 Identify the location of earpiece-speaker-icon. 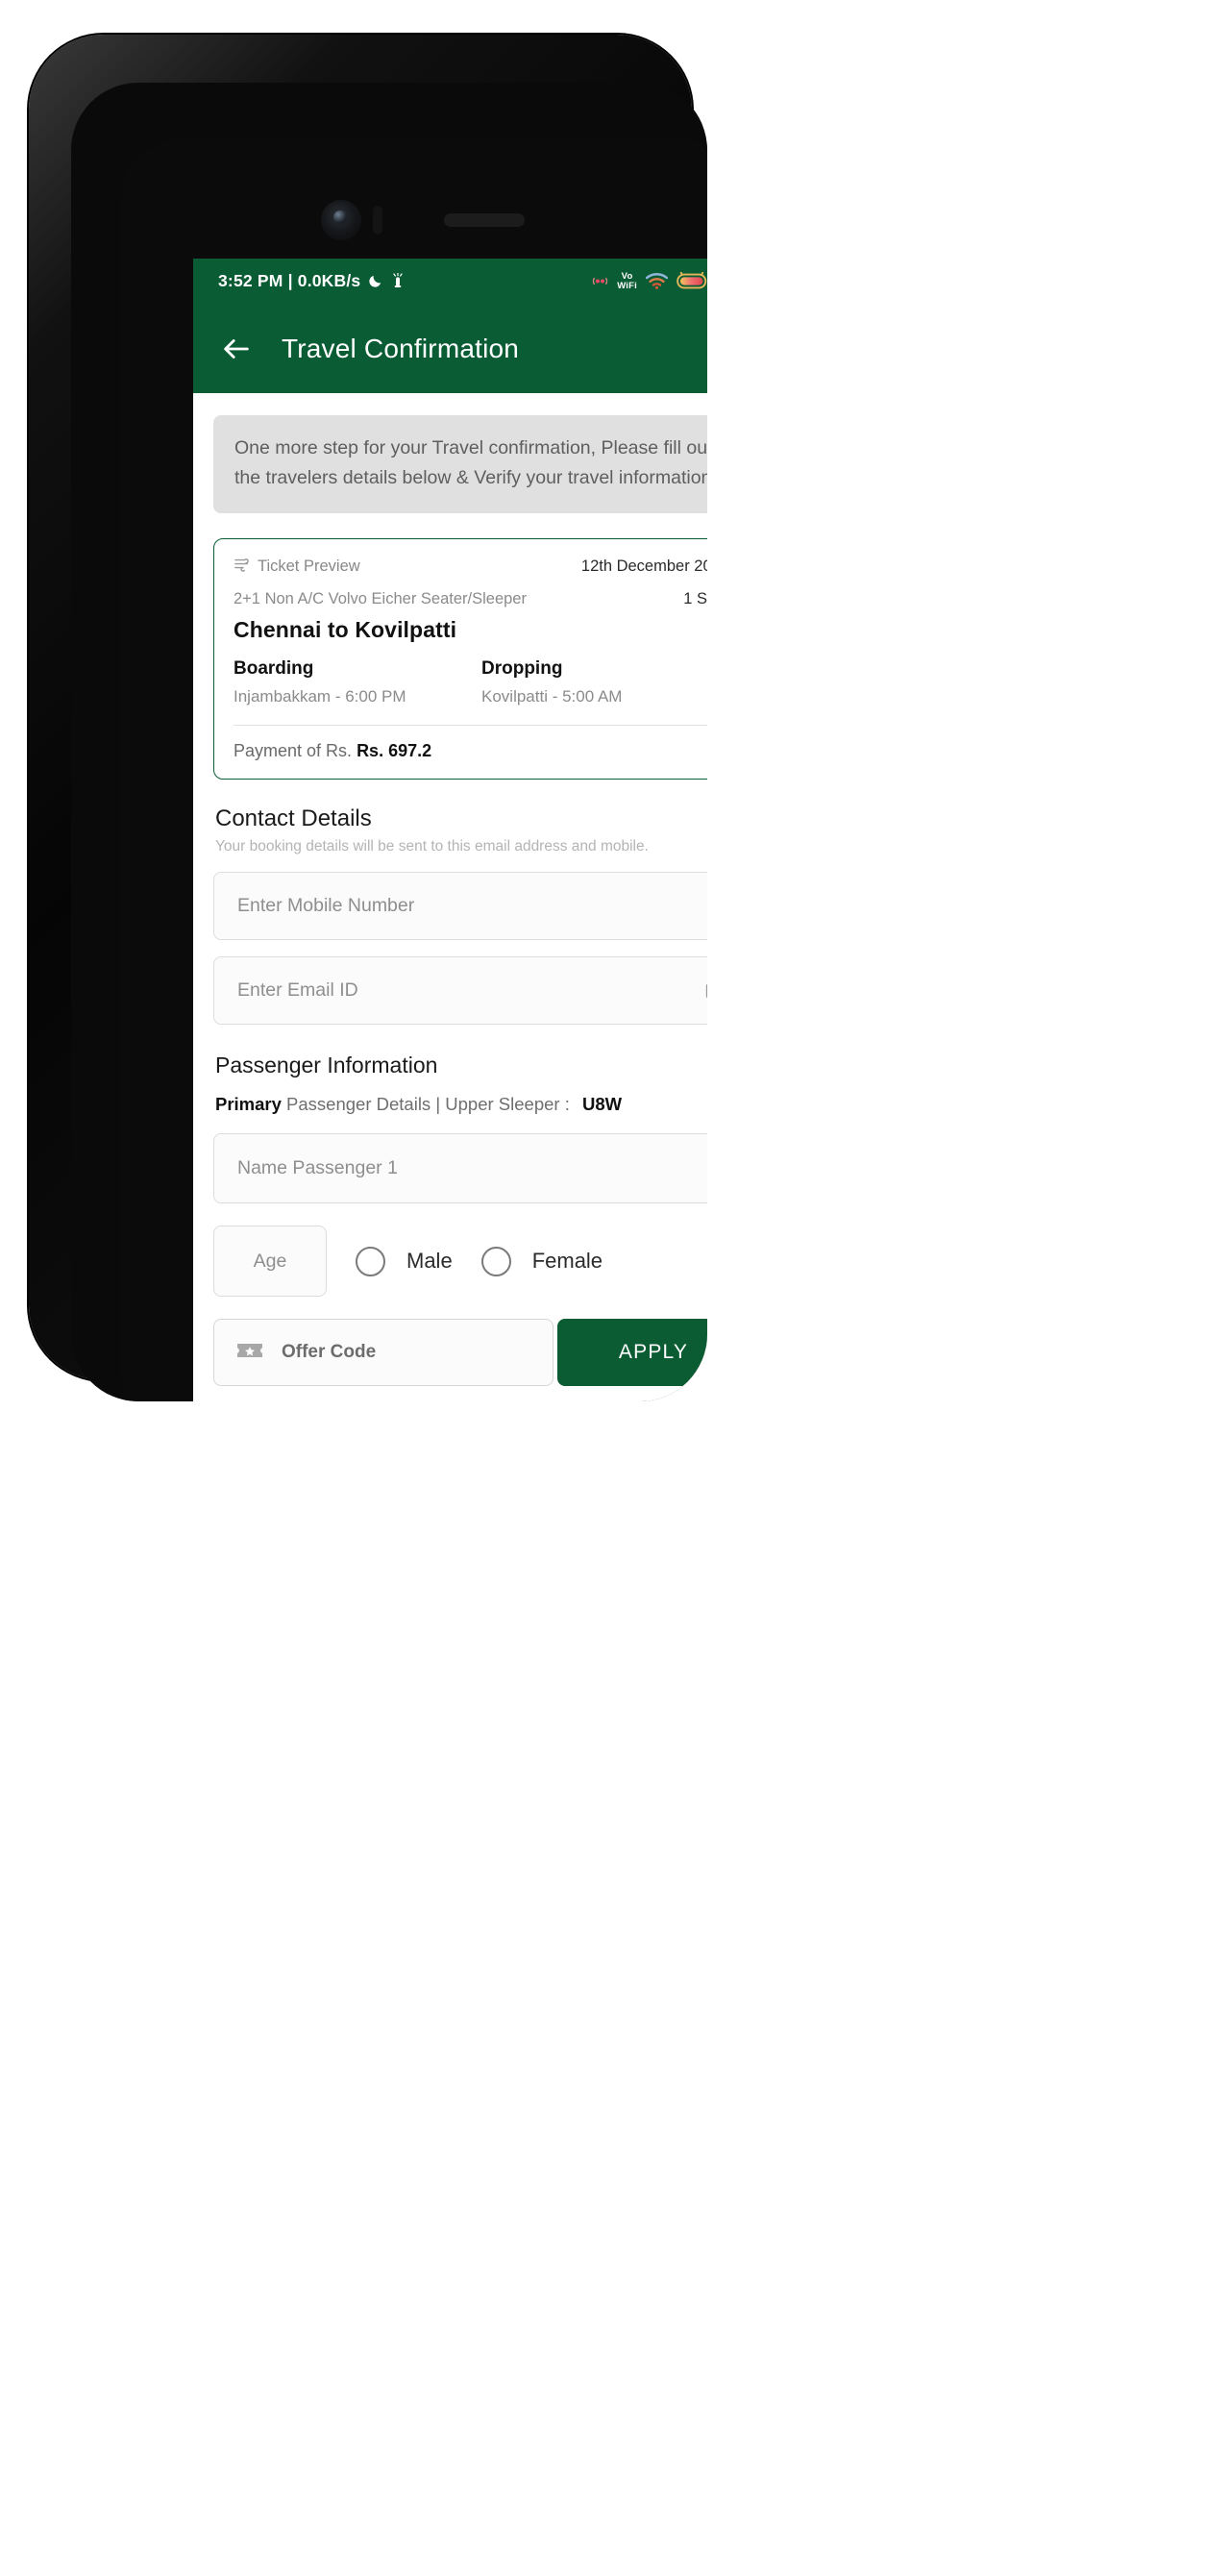
(485, 220).